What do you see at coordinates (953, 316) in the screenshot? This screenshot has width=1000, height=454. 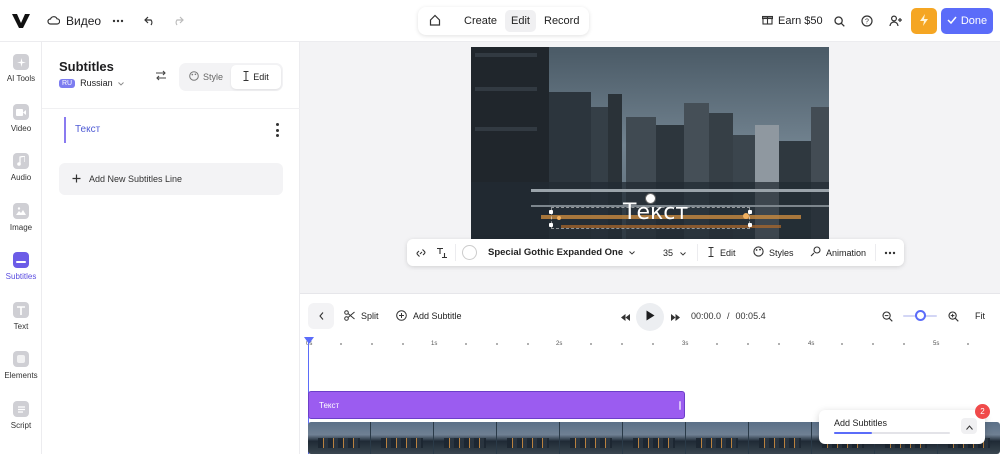 I see `zoom-in-icon` at bounding box center [953, 316].